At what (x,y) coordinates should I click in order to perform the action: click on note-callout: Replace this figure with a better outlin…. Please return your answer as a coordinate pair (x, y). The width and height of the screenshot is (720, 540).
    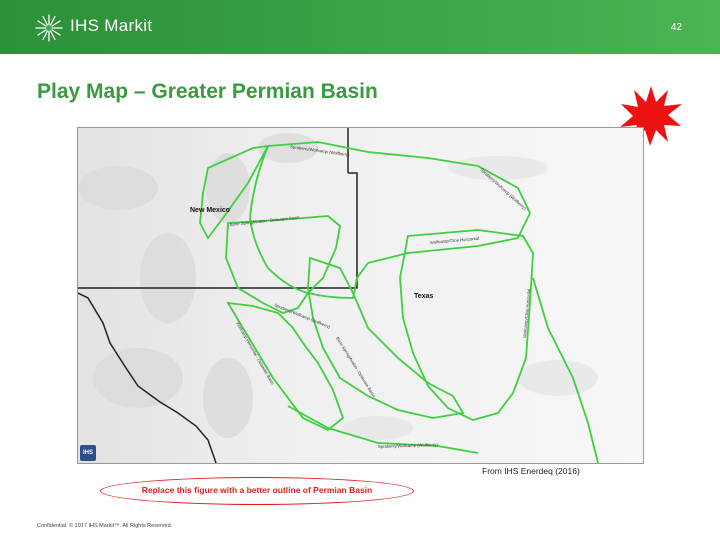
    Looking at the image, I should click on (257, 491).